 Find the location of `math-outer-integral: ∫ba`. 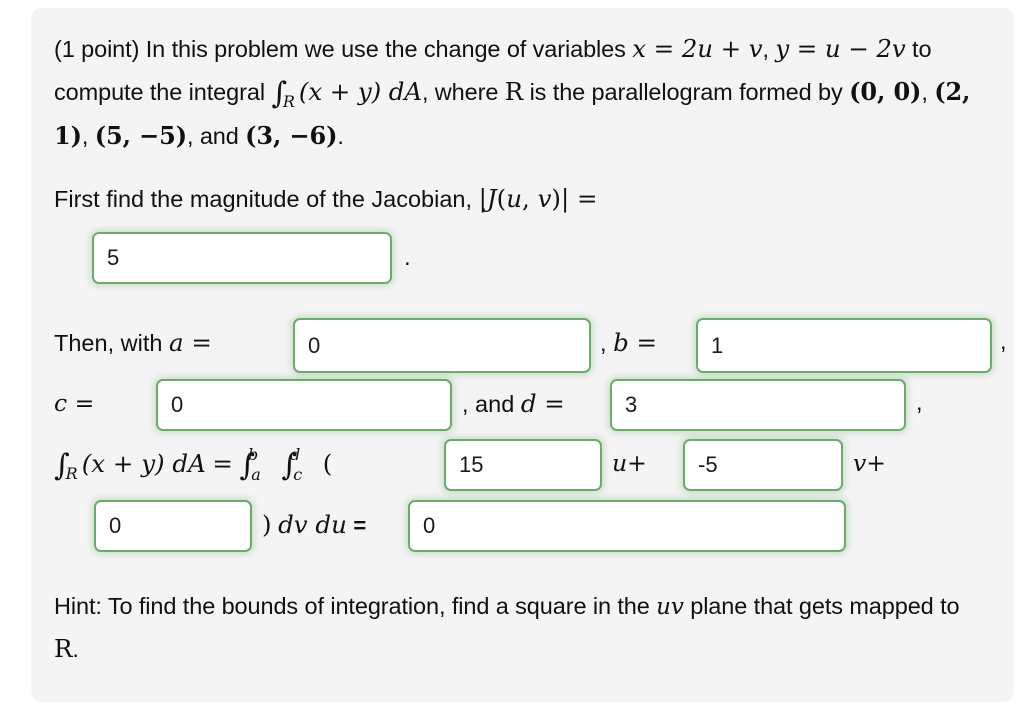

math-outer-integral: ∫ba is located at coordinates (250, 464).